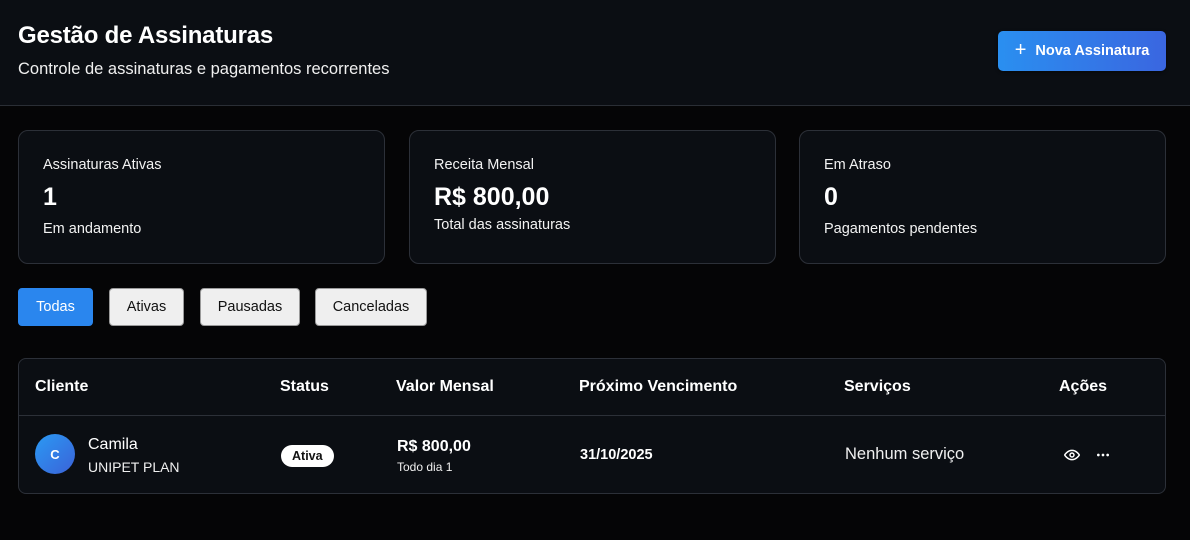 The width and height of the screenshot is (1190, 540). Describe the element at coordinates (425, 467) in the screenshot. I see `billing-day: Todo dia 1` at that location.